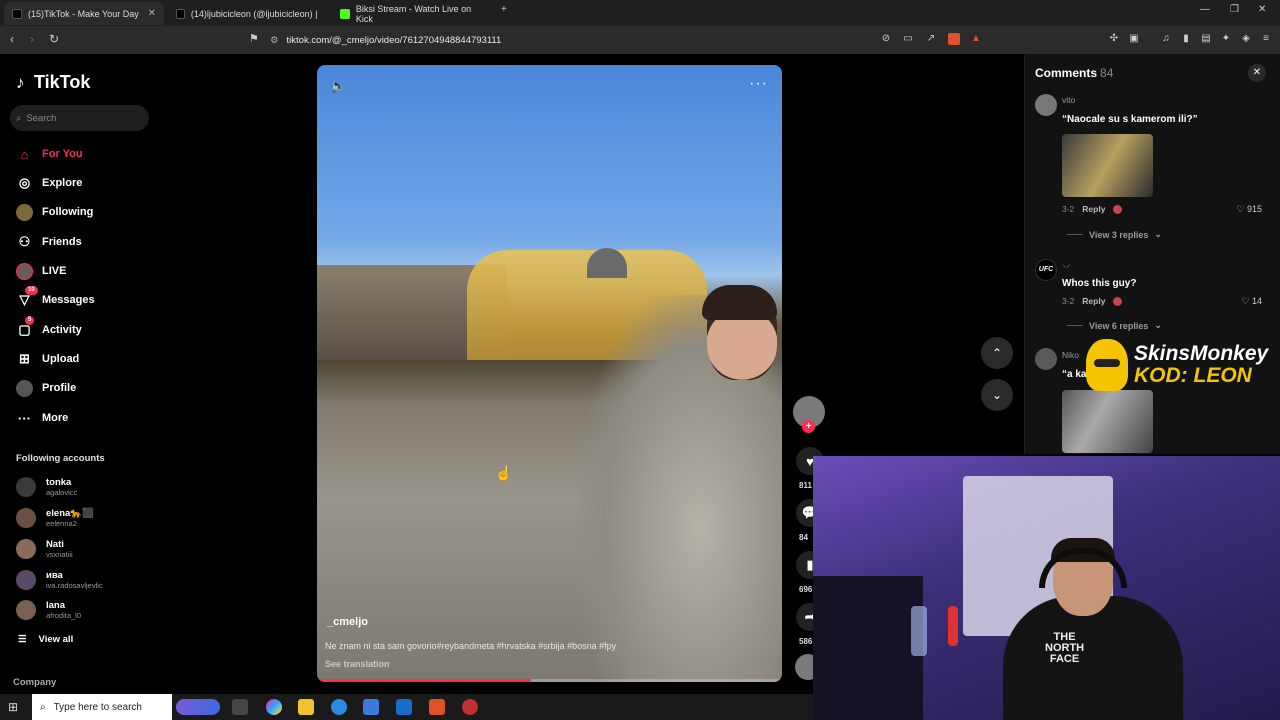 The height and width of the screenshot is (720, 1280). What do you see at coordinates (24, 182) in the screenshot?
I see `compass-icon: ◎` at bounding box center [24, 182].